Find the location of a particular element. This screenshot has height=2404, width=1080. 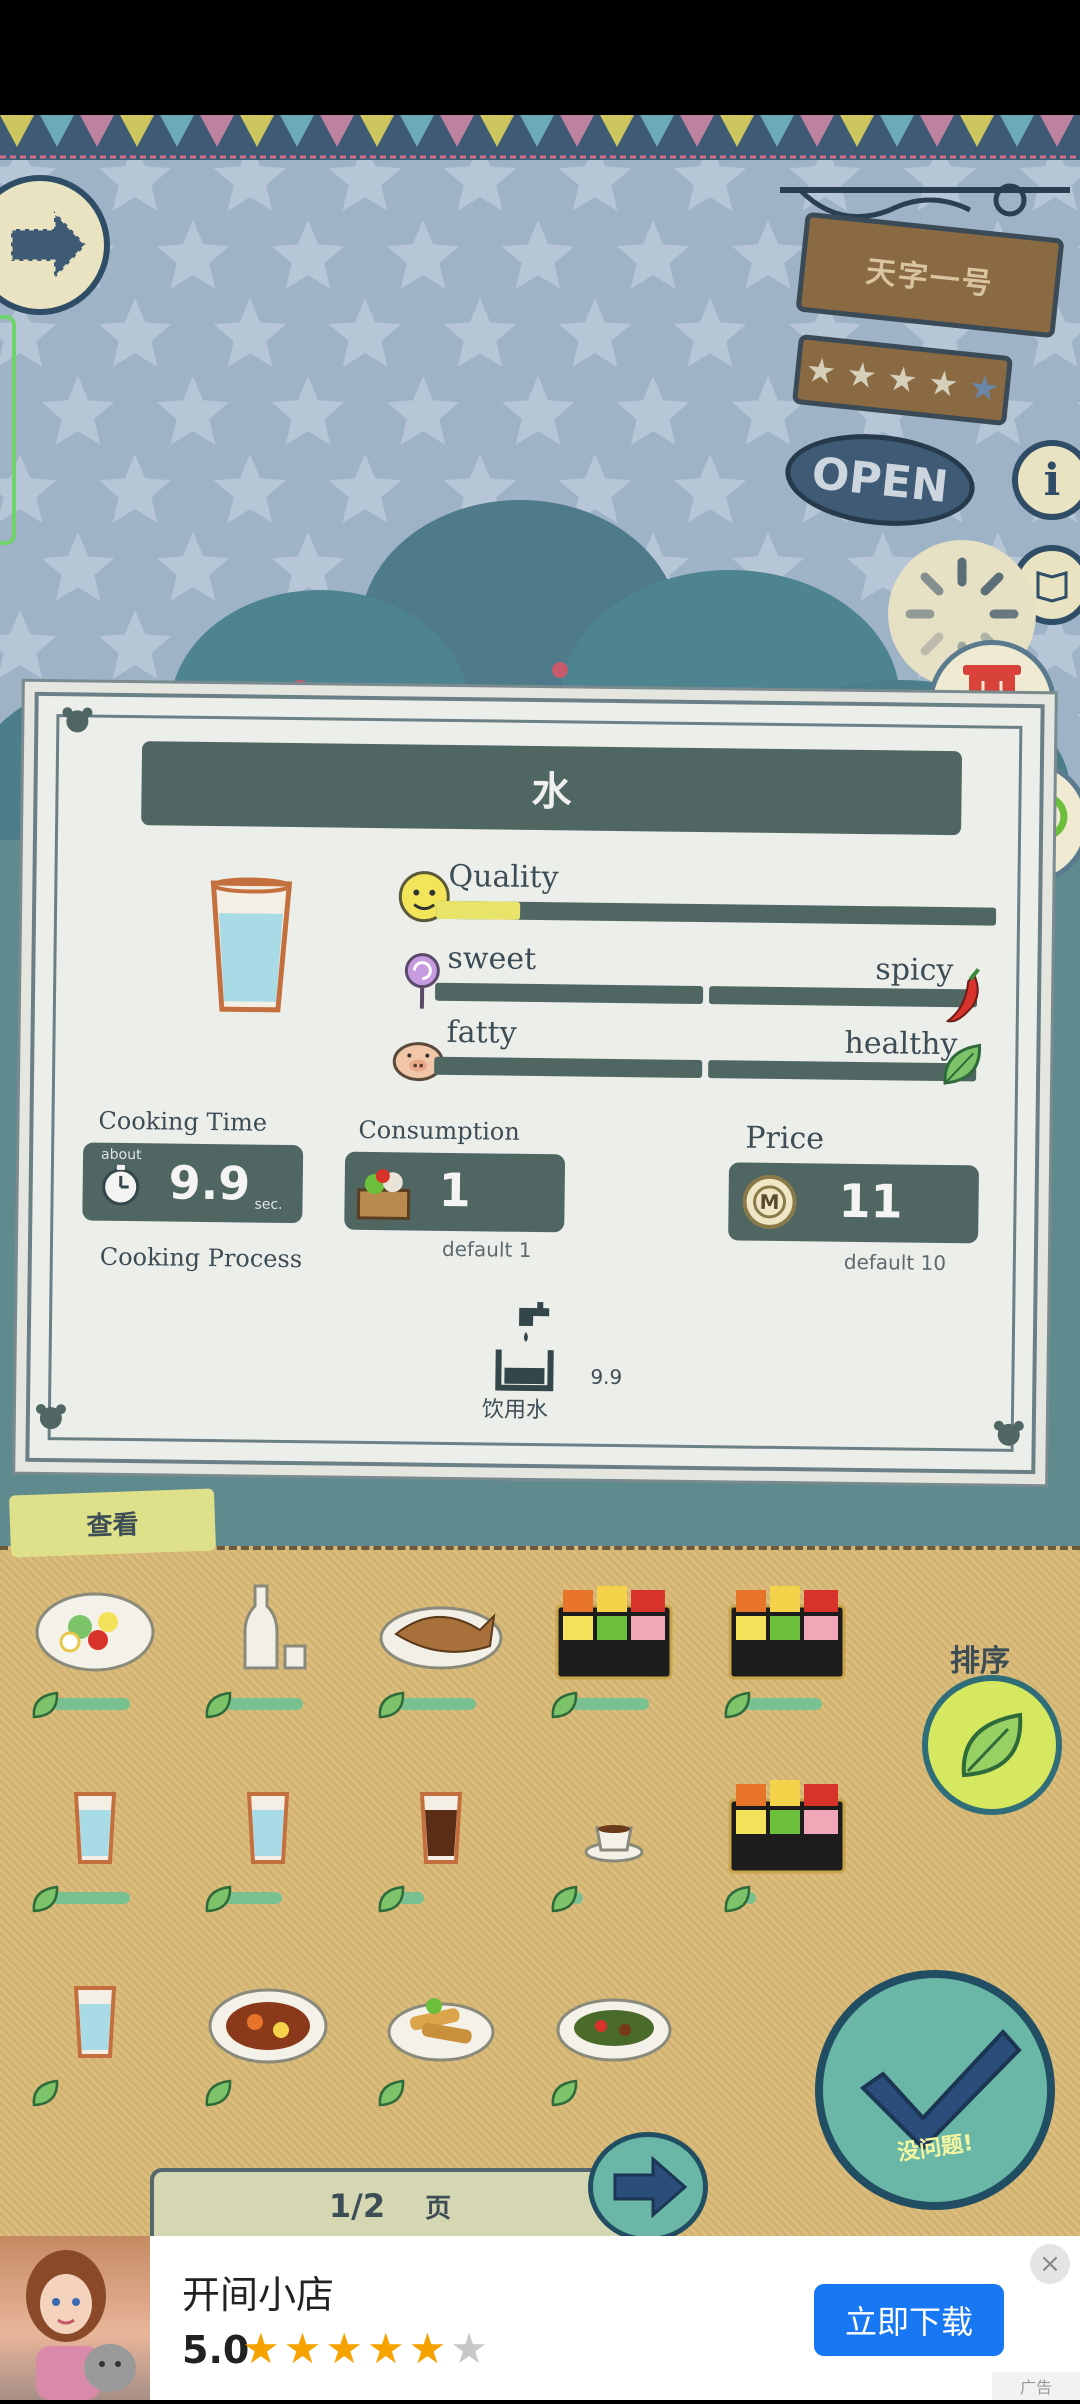

fatty-label: fatty is located at coordinates (481, 1033).